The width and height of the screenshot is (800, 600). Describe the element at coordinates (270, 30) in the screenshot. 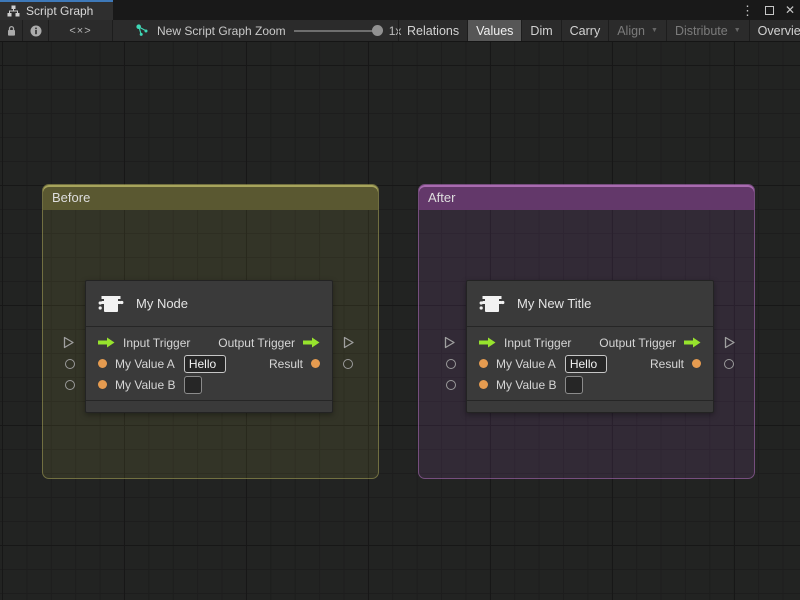

I see `zoom-label: Zoom` at that location.